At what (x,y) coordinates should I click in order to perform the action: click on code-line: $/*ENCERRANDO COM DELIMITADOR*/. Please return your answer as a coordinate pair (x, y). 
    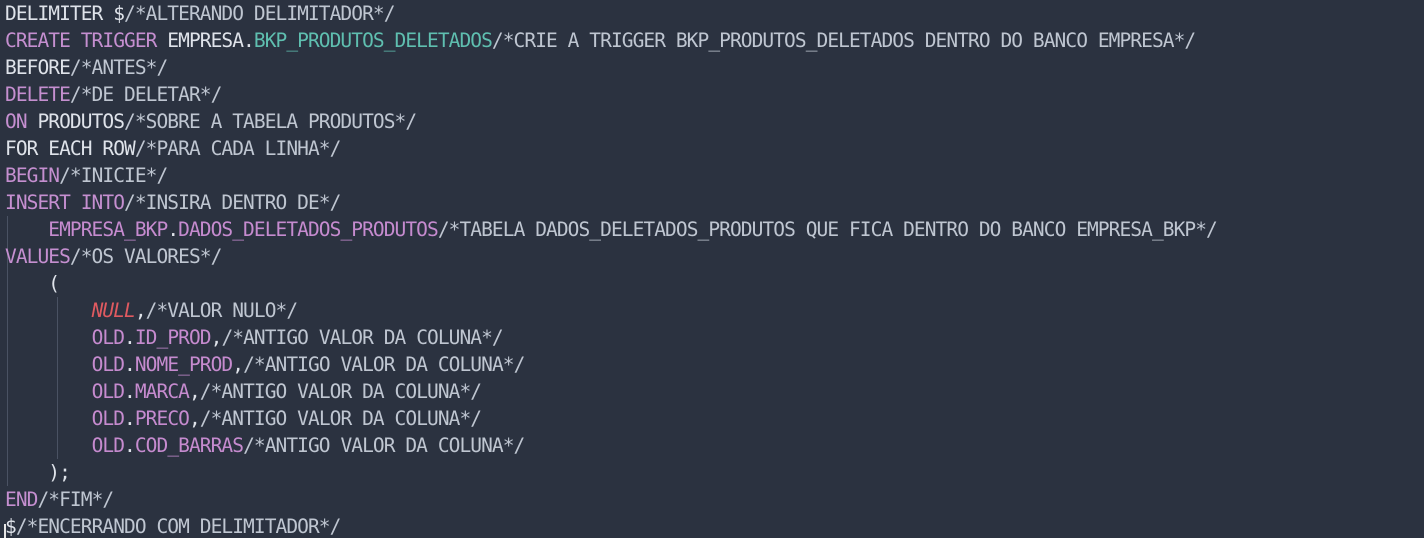
    Looking at the image, I should click on (173, 525).